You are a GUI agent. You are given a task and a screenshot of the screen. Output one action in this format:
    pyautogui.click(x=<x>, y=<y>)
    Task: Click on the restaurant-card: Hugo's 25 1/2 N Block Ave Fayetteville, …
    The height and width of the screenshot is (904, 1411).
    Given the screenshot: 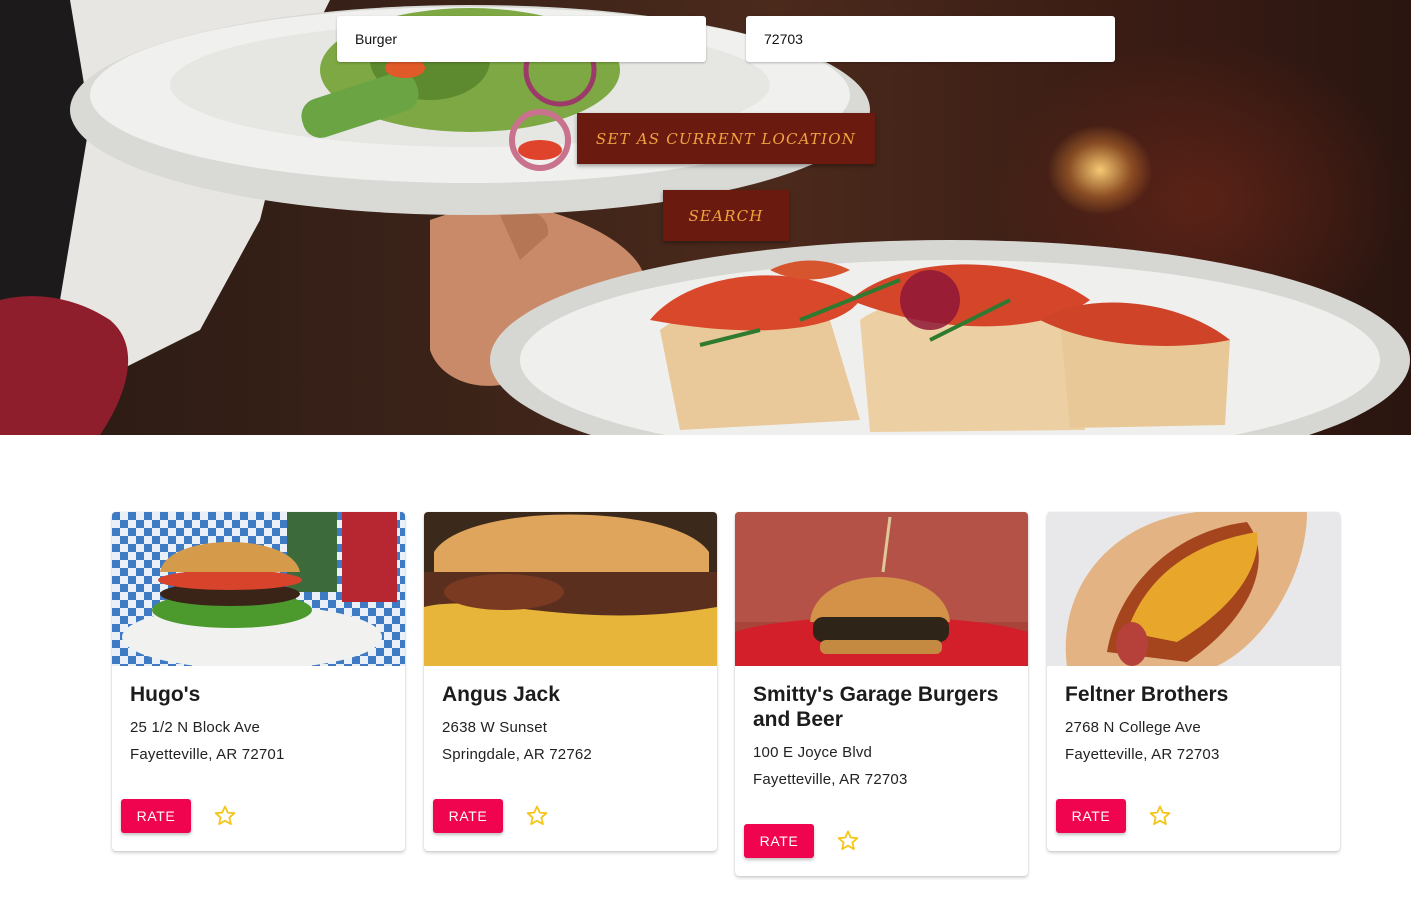 What is the action you would take?
    pyautogui.click(x=258, y=681)
    